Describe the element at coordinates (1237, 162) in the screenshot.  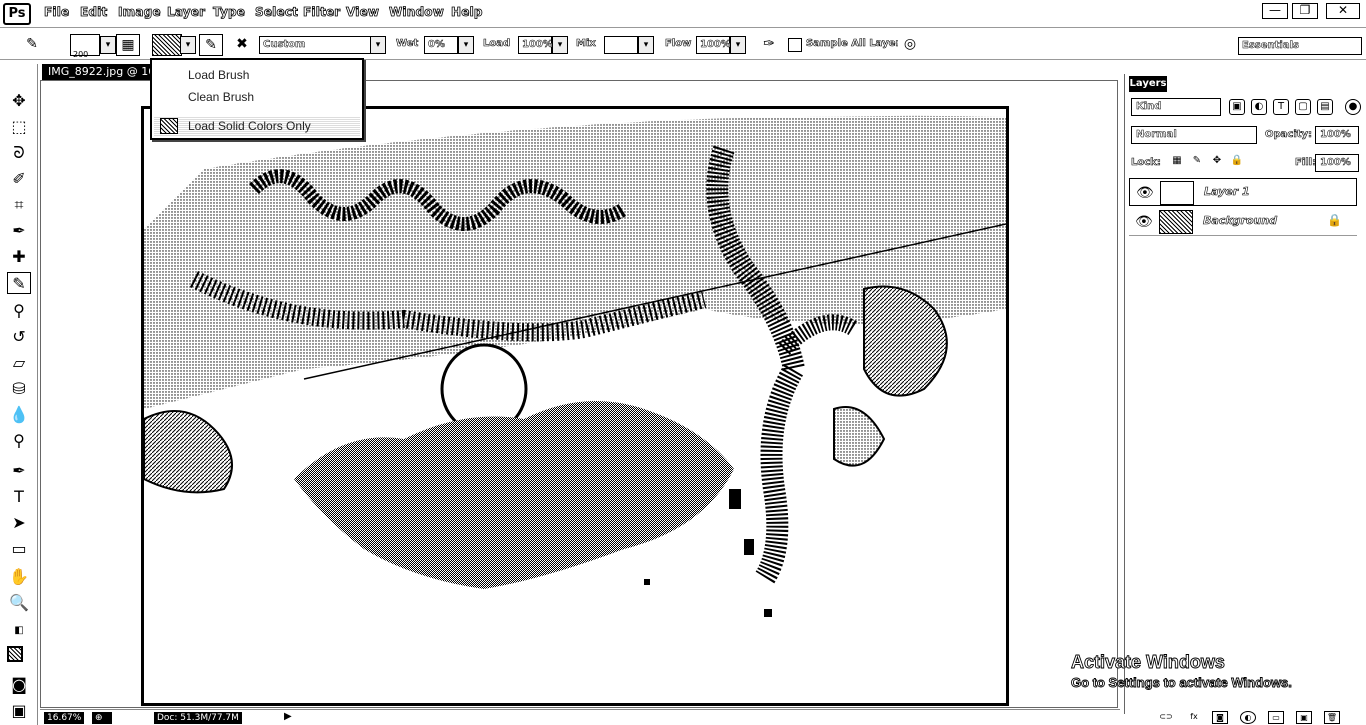
I see `lock-all-icon: 🔒` at that location.